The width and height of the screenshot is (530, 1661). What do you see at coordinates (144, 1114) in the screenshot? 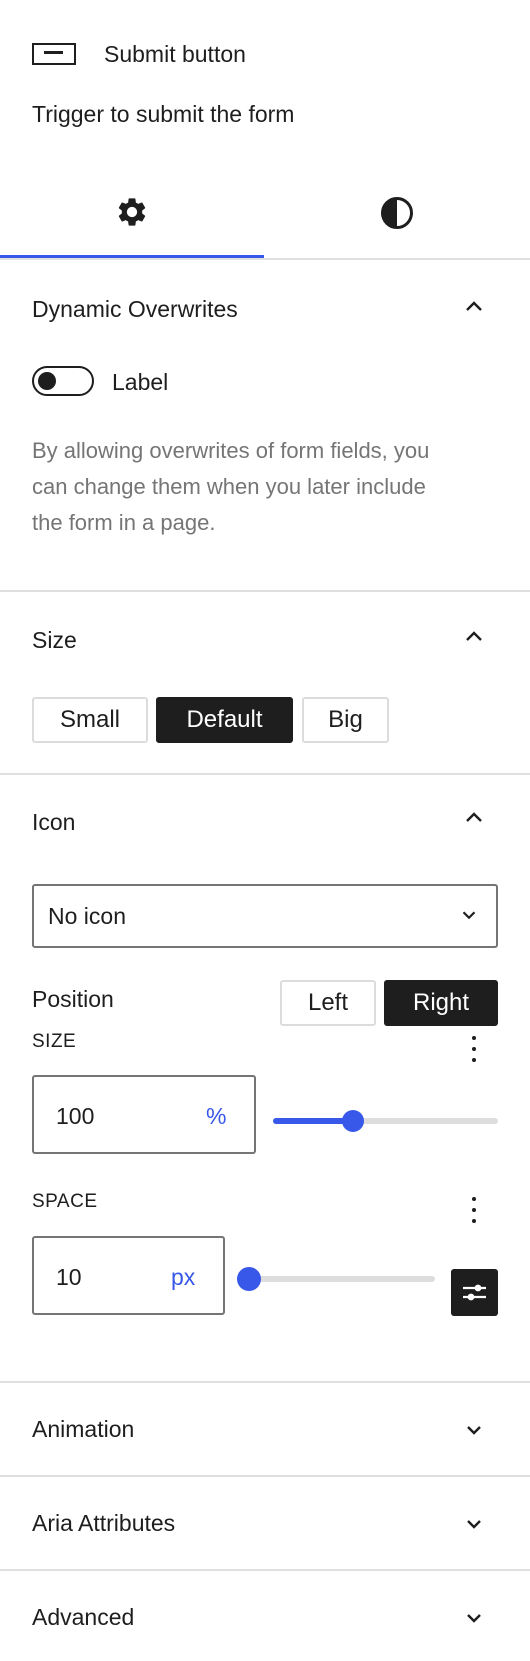
I see `size-number-input: 100 %` at bounding box center [144, 1114].